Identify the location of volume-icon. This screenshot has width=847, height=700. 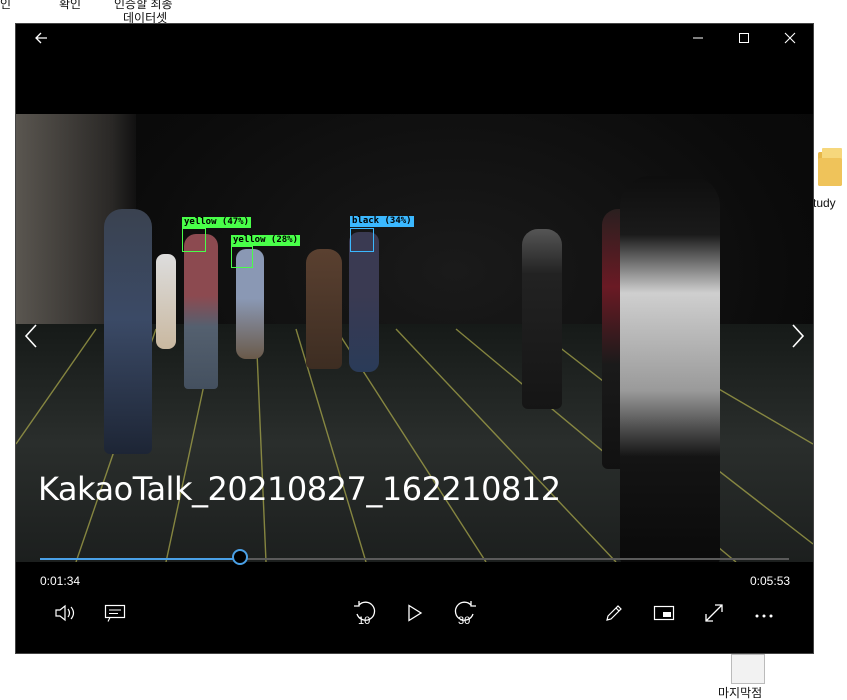
(65, 615).